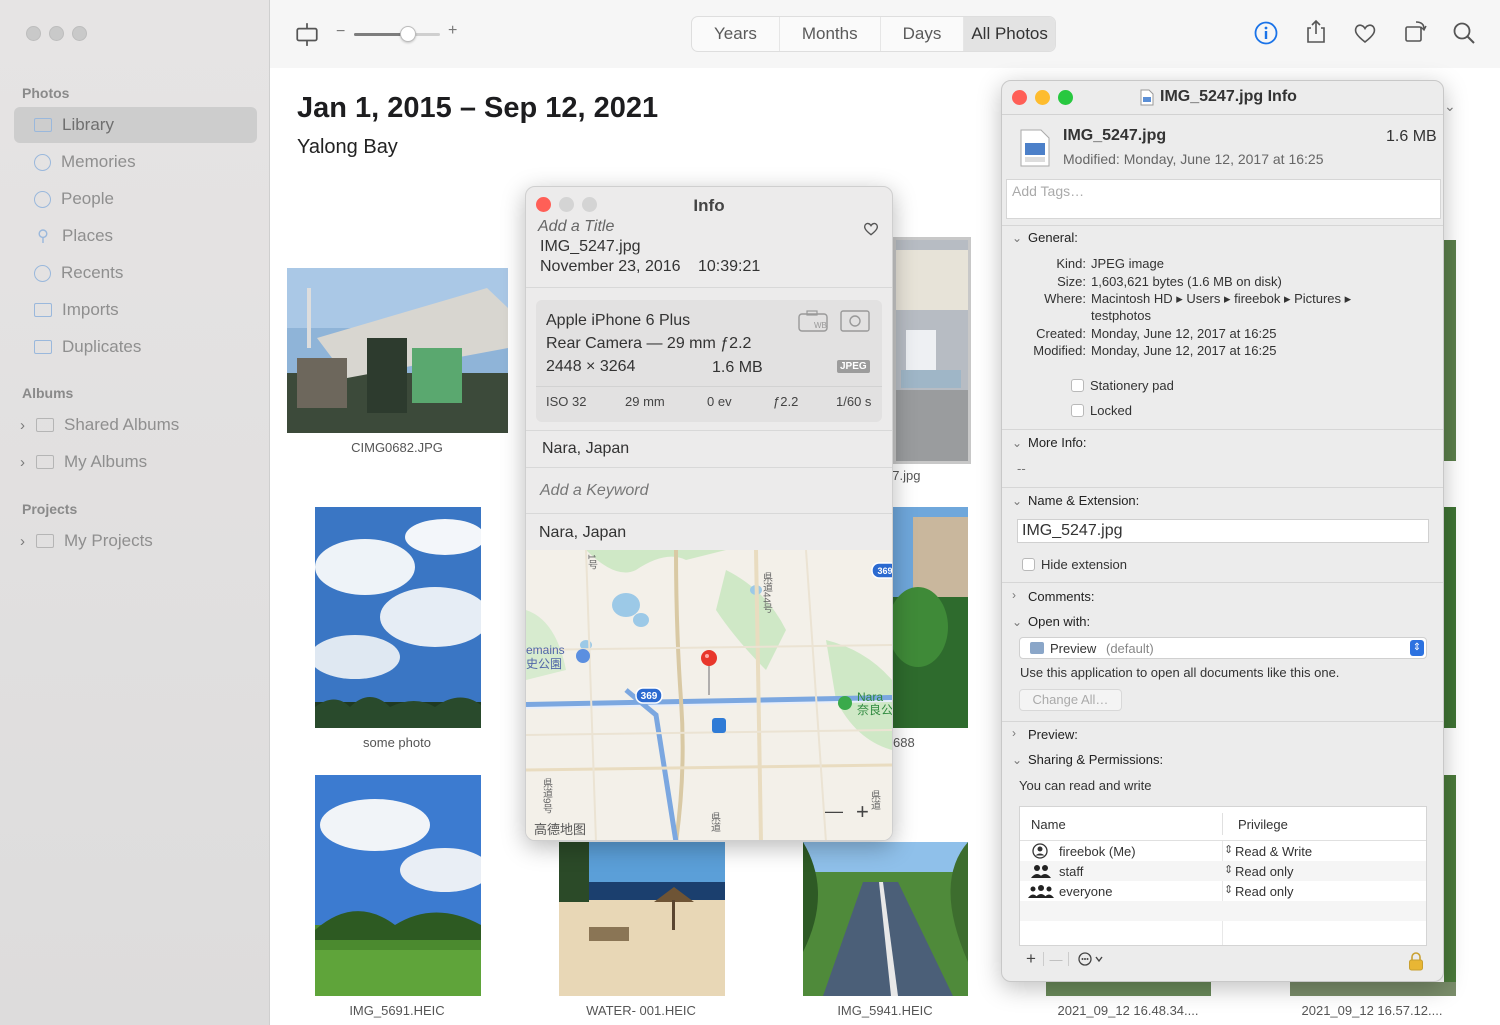 This screenshot has height=1025, width=1500. What do you see at coordinates (135, 425) in the screenshot?
I see `sidebar-item-shared-albums: › Shared Albums` at bounding box center [135, 425].